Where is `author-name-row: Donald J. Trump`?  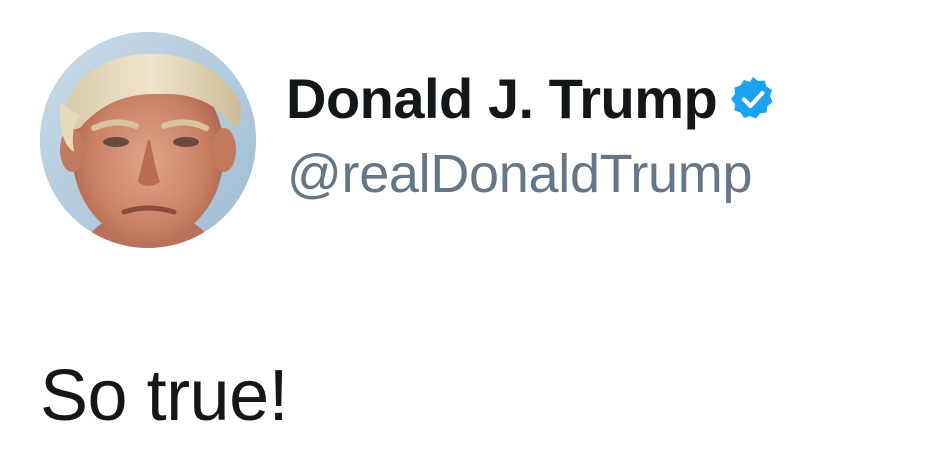
author-name-row: Donald J. Trump is located at coordinates (531, 99).